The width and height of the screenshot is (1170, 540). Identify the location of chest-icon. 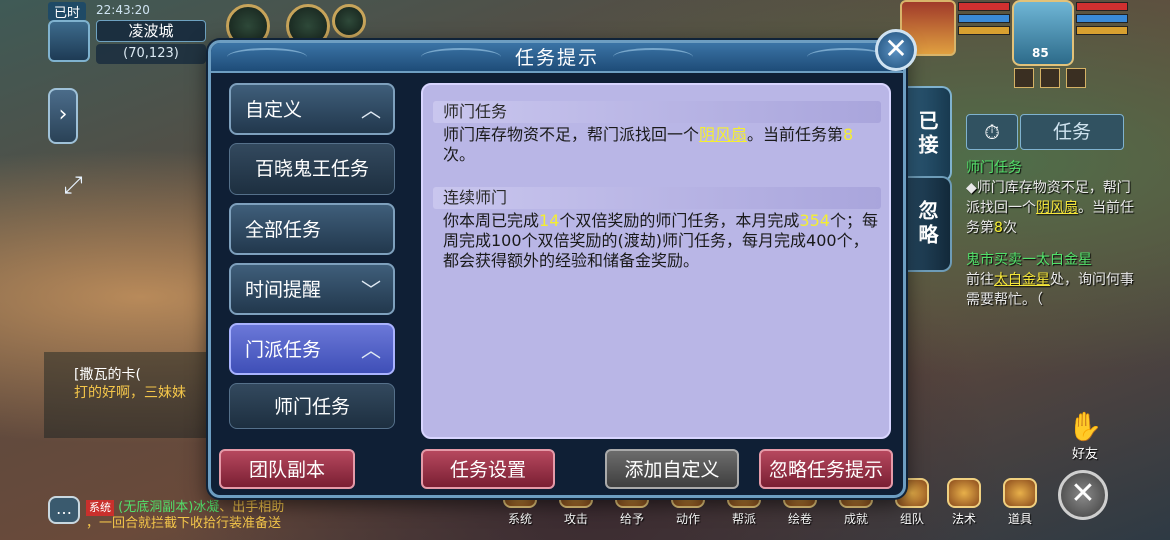
(1020, 493).